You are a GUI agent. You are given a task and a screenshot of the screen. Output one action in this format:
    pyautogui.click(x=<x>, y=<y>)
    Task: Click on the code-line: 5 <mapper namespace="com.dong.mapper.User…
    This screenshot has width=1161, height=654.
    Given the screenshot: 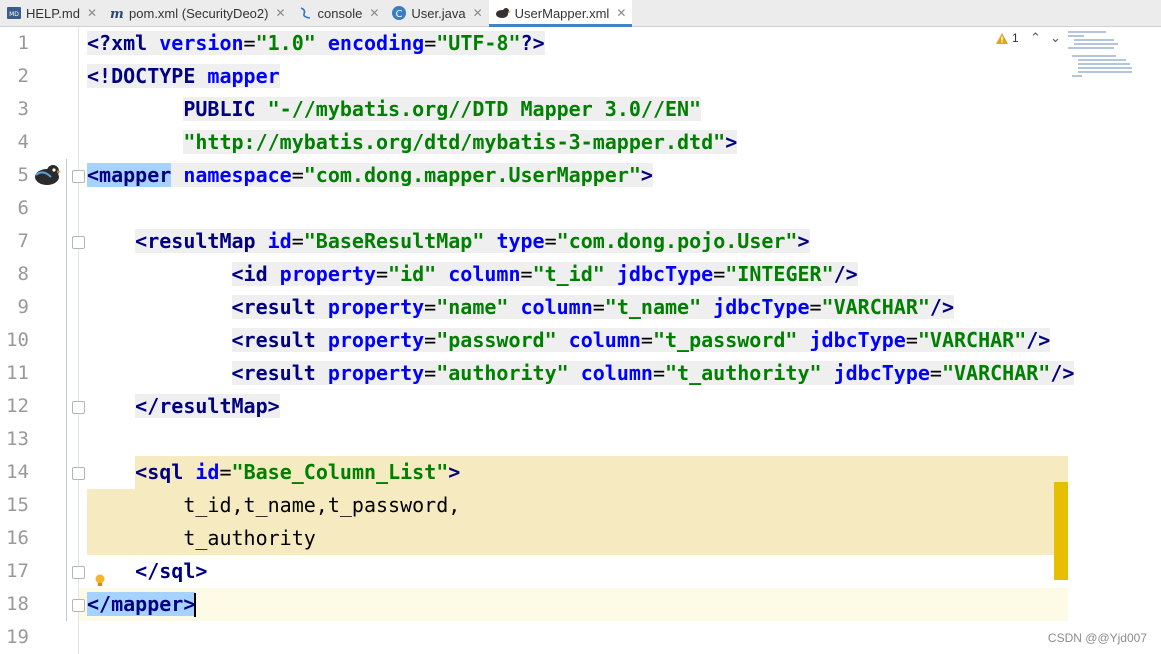 What is the action you would take?
    pyautogui.click(x=580, y=175)
    